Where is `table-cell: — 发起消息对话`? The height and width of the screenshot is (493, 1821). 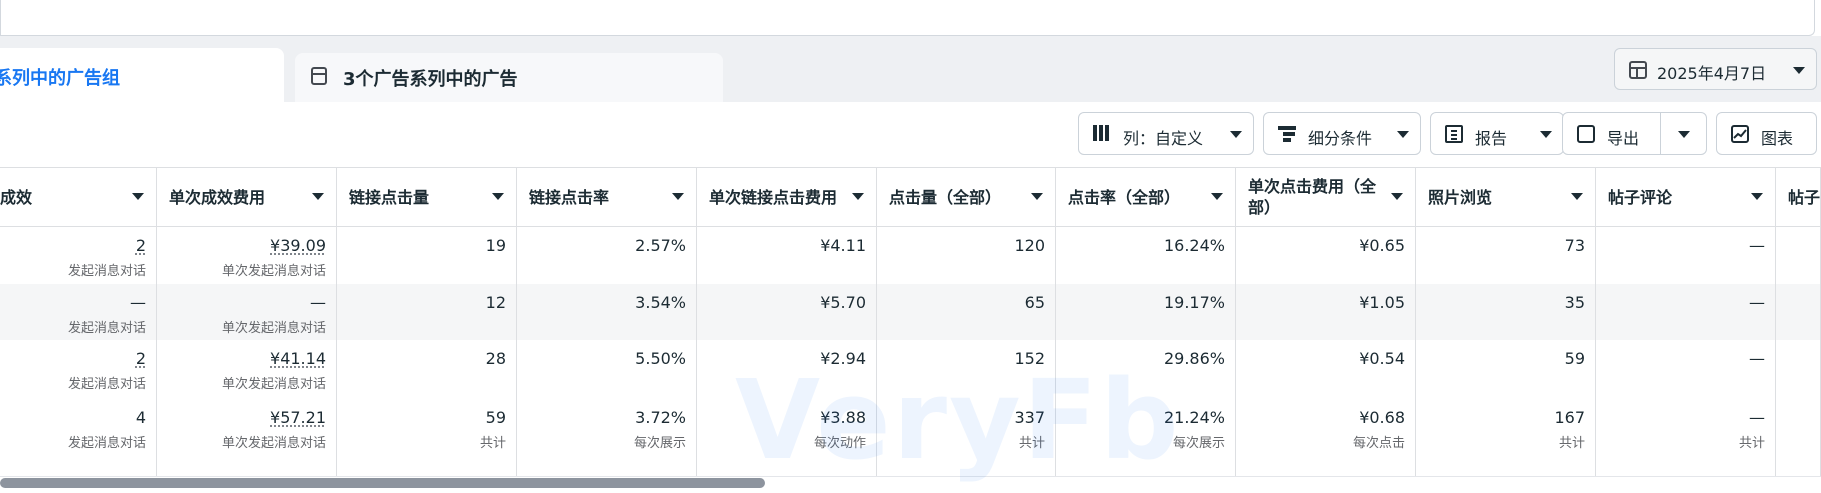
table-cell: — 发起消息对话 is located at coordinates (78, 312).